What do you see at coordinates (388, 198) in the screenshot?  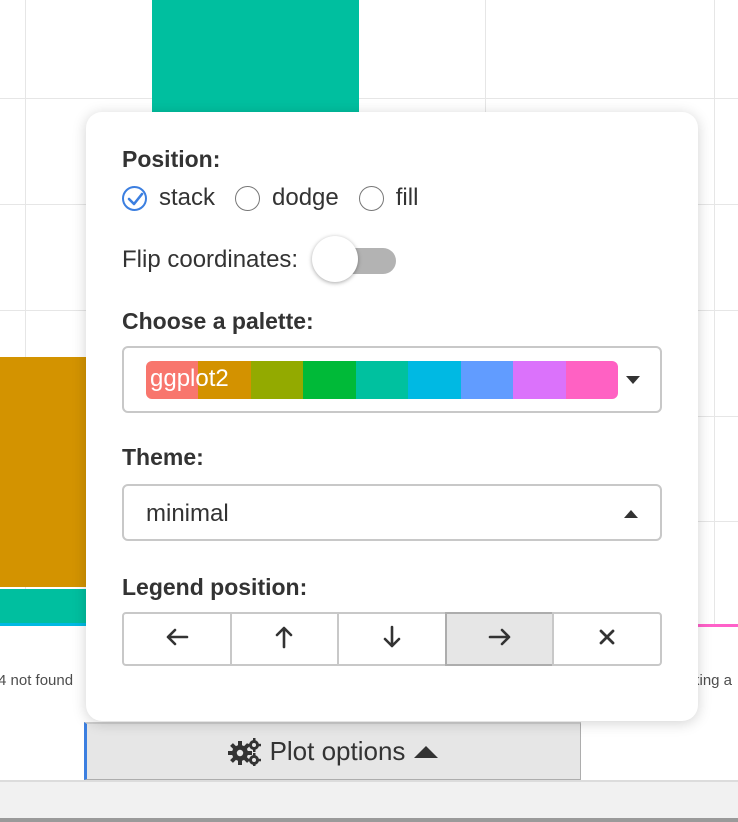 I see `radio-fill: fill` at bounding box center [388, 198].